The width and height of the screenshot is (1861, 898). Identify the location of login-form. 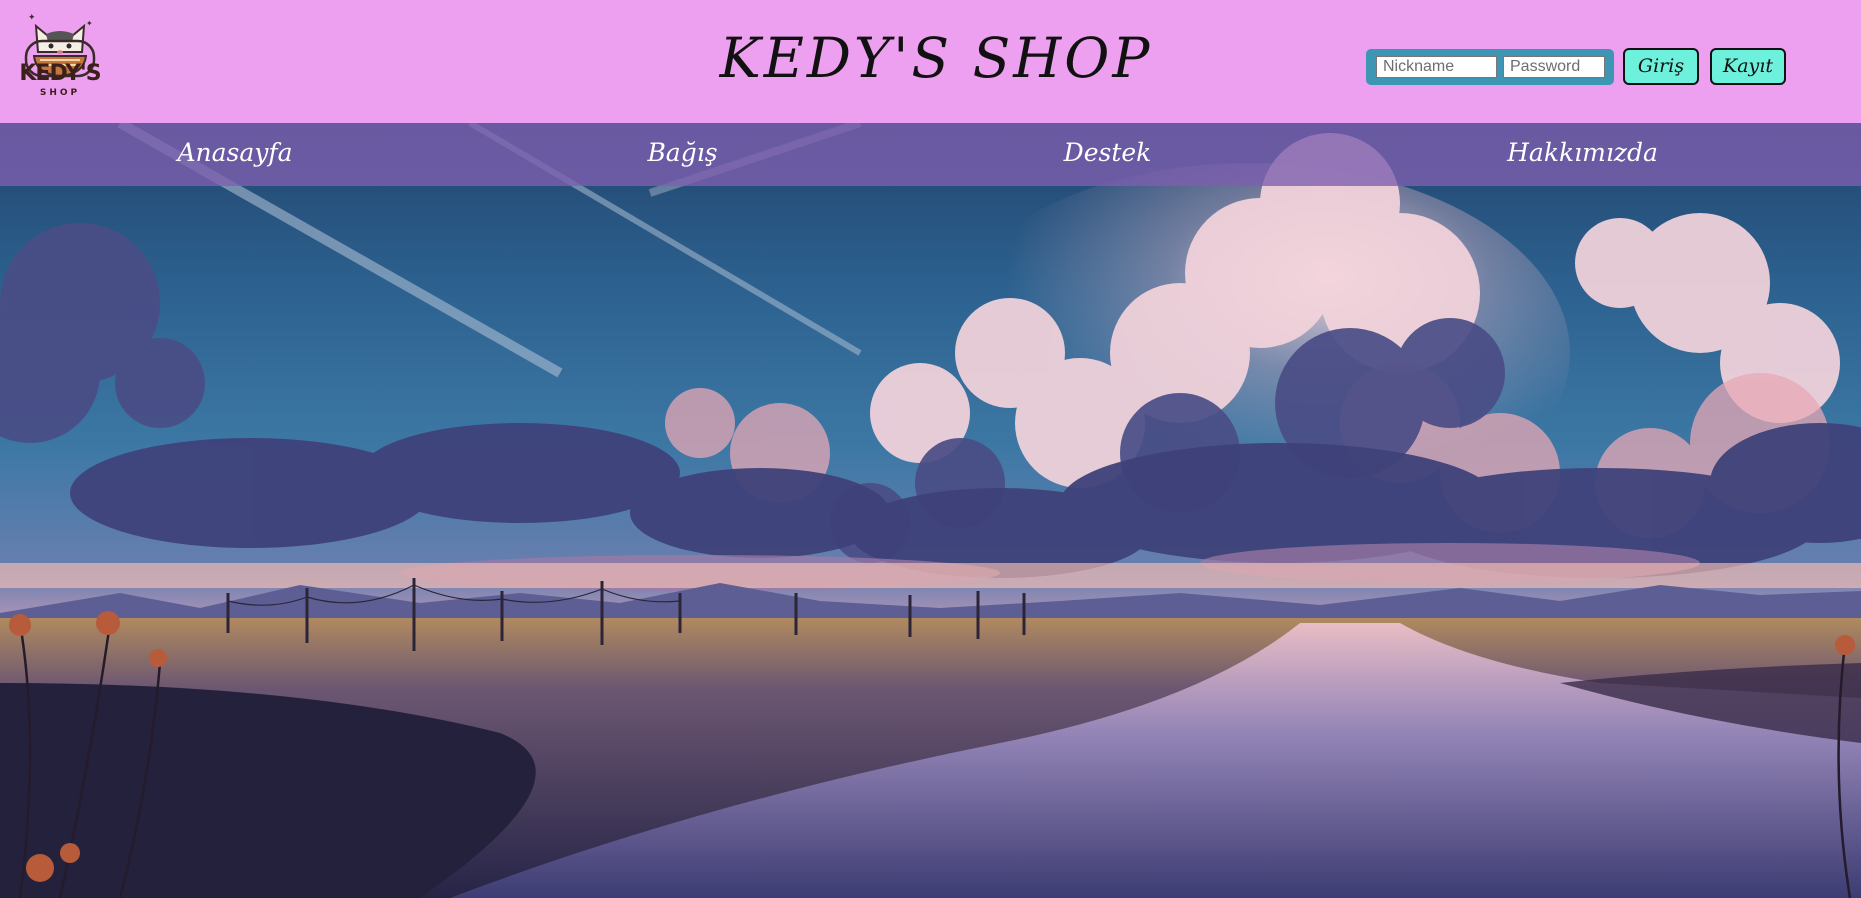
(1490, 67).